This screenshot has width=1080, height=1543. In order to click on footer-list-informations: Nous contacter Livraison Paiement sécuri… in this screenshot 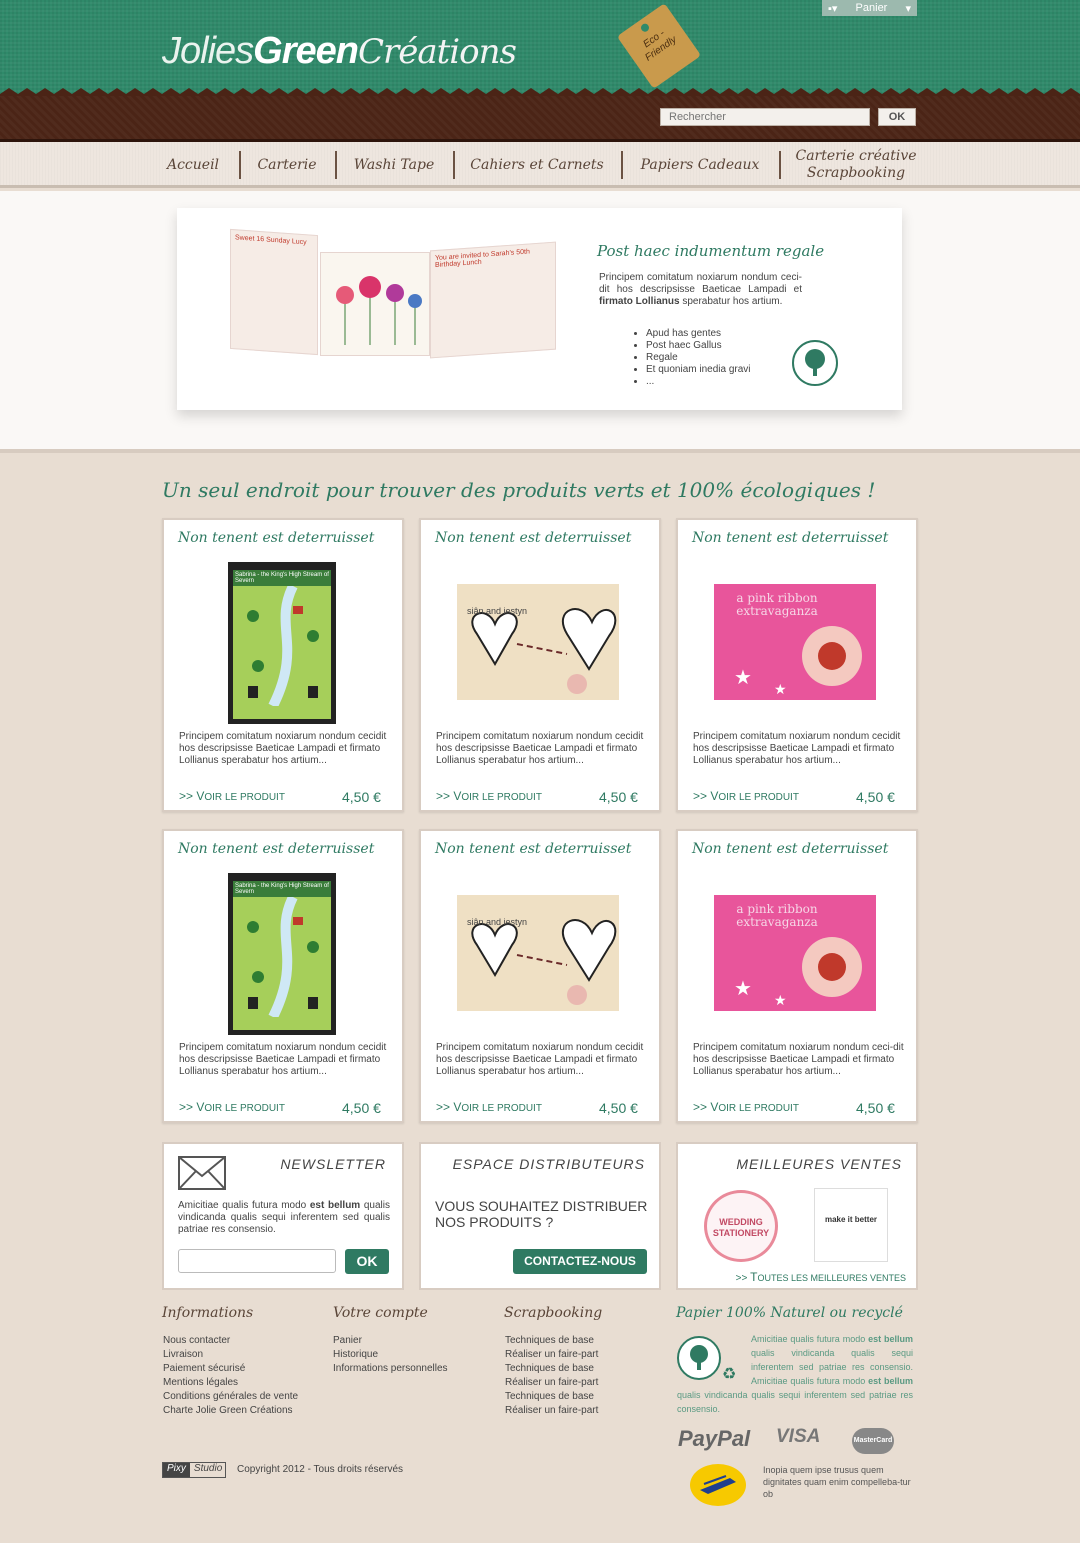, I will do `click(230, 1376)`.